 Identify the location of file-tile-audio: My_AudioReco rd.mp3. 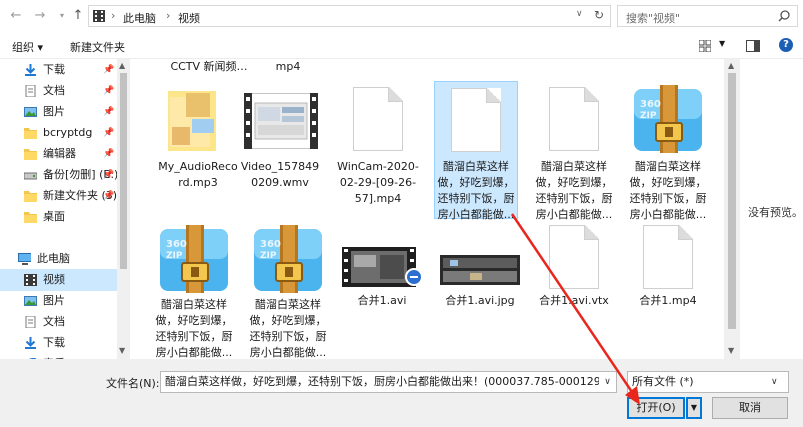
(198, 143).